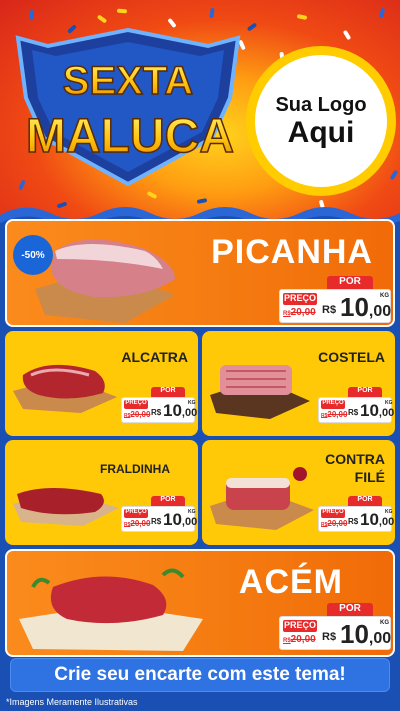 This screenshot has height=711, width=400. I want to click on logo-placeholder: Sua Logo Aqui, so click(321, 121).